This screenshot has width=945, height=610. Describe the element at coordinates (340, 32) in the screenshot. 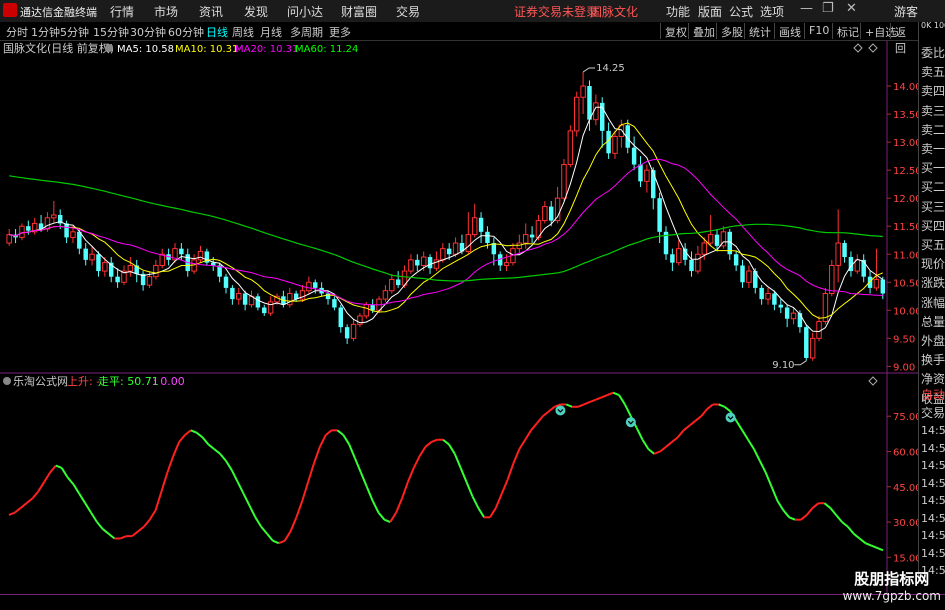

I see `period-tab-10: 更多` at that location.